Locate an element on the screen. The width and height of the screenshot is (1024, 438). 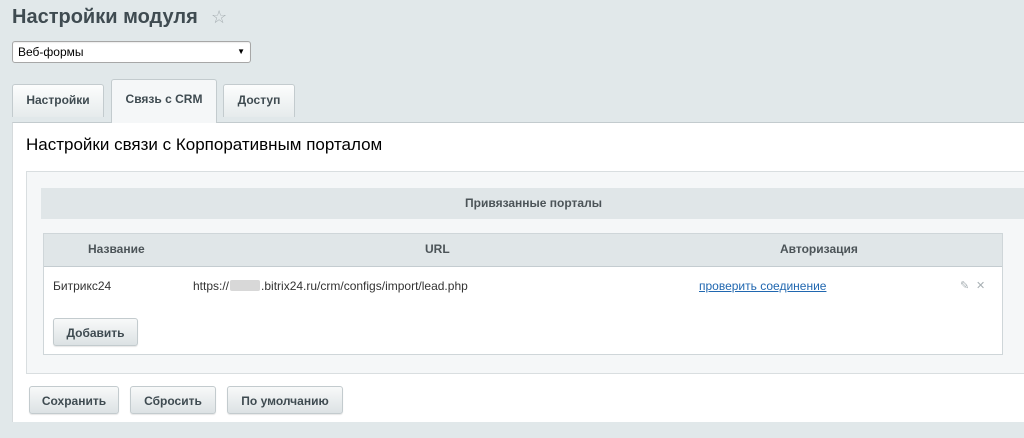
url-prefix: https:// is located at coordinates (211, 286).